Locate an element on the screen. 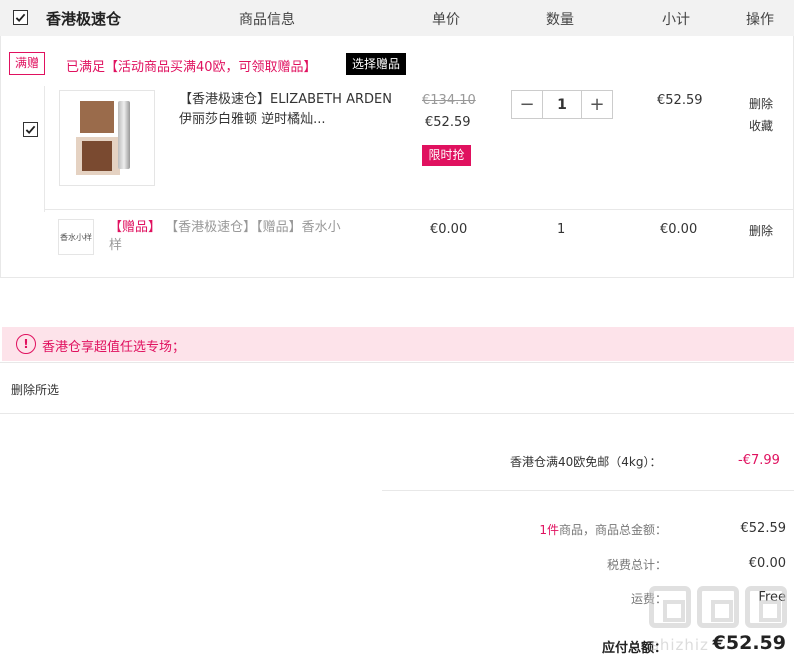 The image size is (794, 666). column-product: 商品信息 is located at coordinates (267, 20).